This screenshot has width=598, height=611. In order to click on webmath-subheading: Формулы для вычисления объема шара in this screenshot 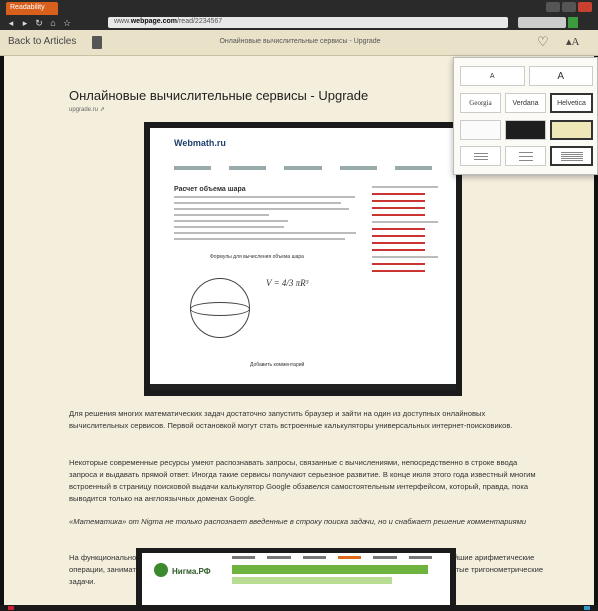, I will do `click(257, 257)`.